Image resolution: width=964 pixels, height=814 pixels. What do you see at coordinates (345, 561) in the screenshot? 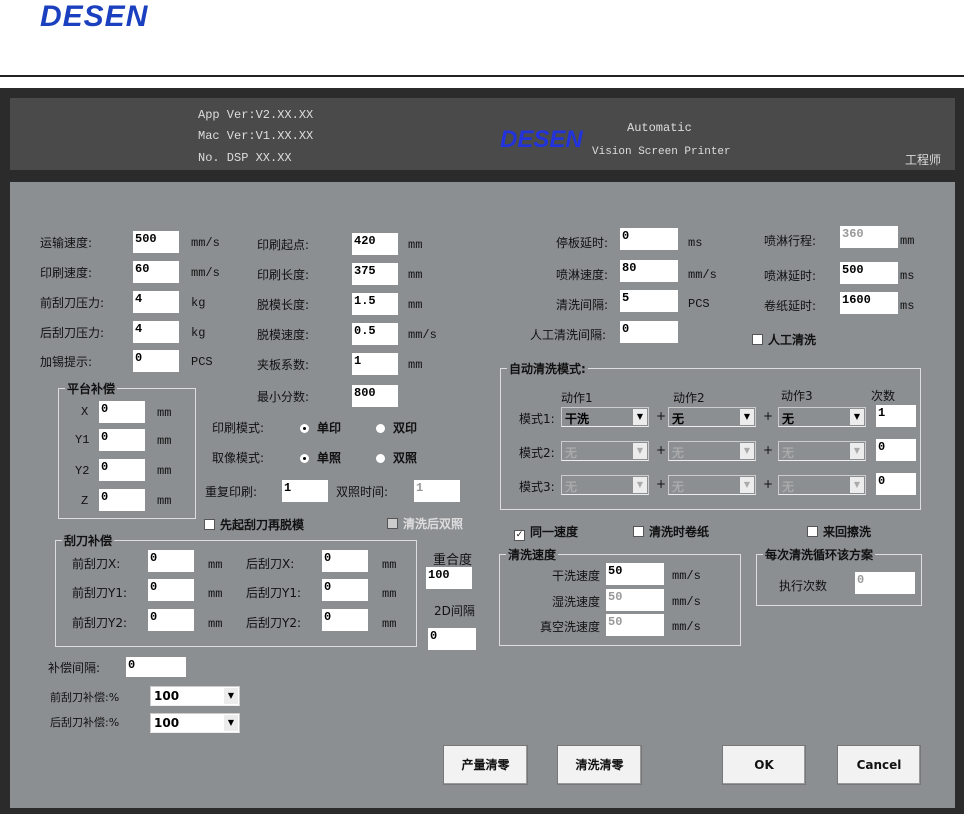
I see `rear-blade-x-input: 0` at bounding box center [345, 561].